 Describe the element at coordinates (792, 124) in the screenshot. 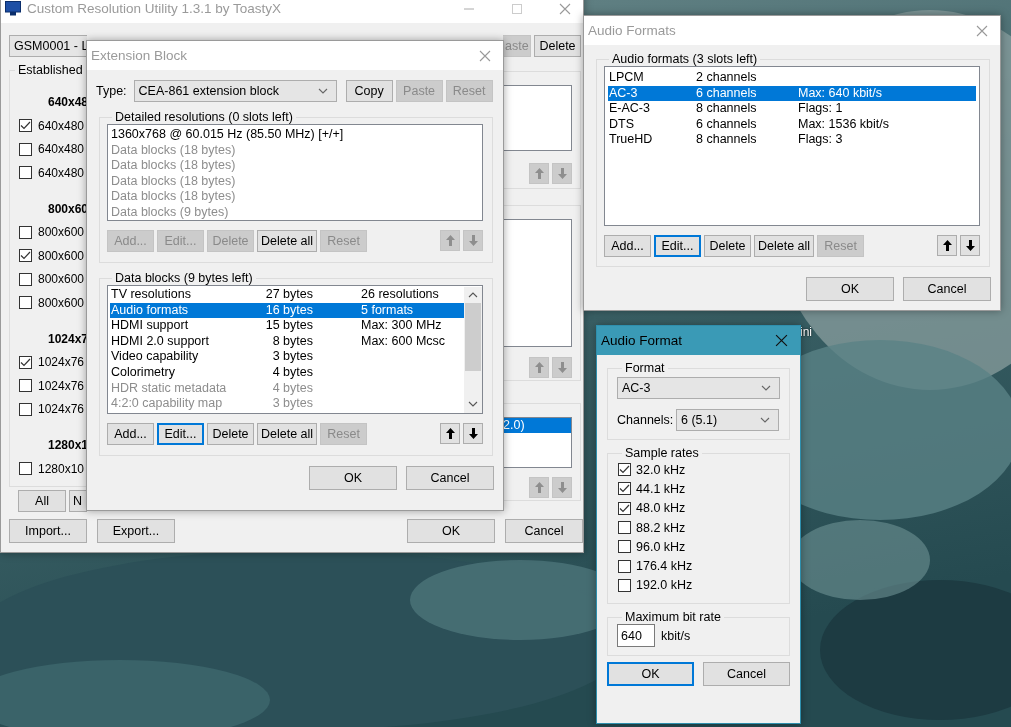

I see `list-row: DTS 6 channels Max: 1536 kbit/s` at that location.